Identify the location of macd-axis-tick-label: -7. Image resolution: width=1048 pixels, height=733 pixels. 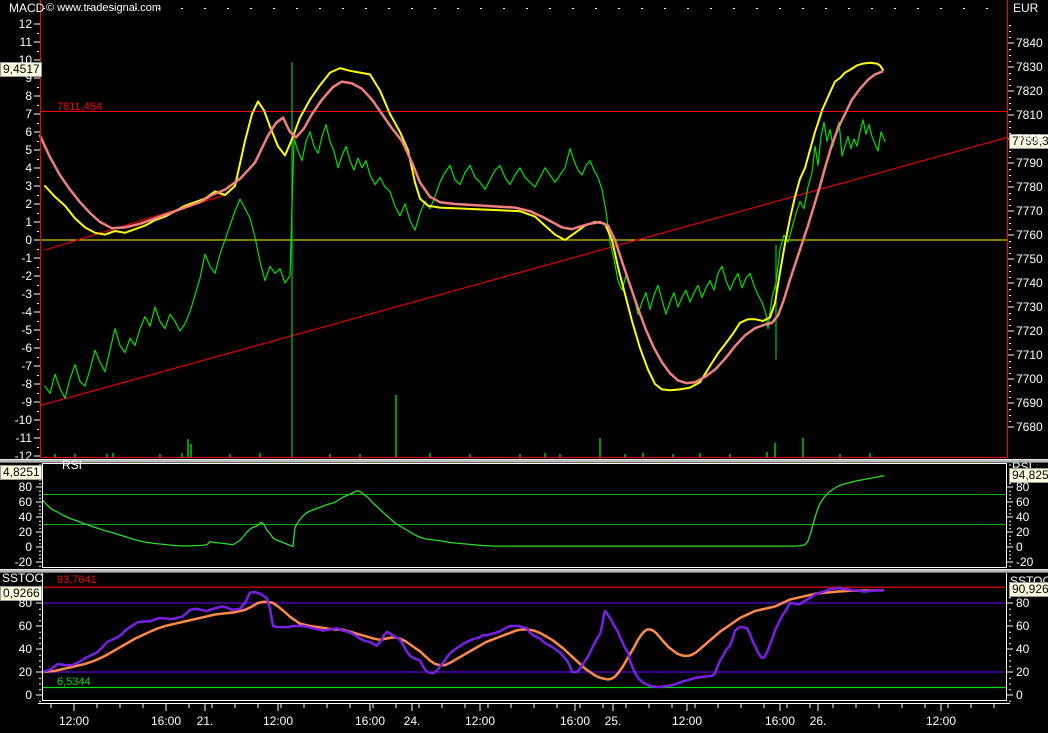
(26, 366).